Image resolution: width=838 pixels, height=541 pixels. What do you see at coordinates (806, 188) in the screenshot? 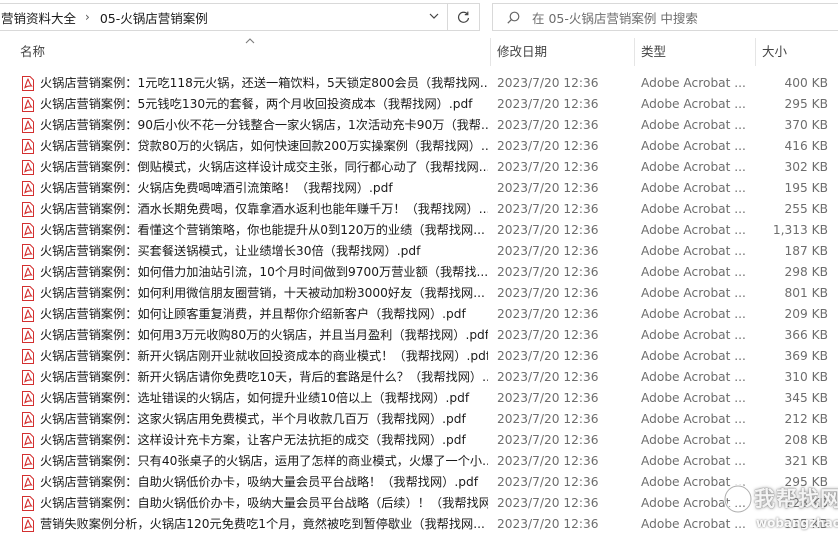
I see `file-size: 195 KB` at bounding box center [806, 188].